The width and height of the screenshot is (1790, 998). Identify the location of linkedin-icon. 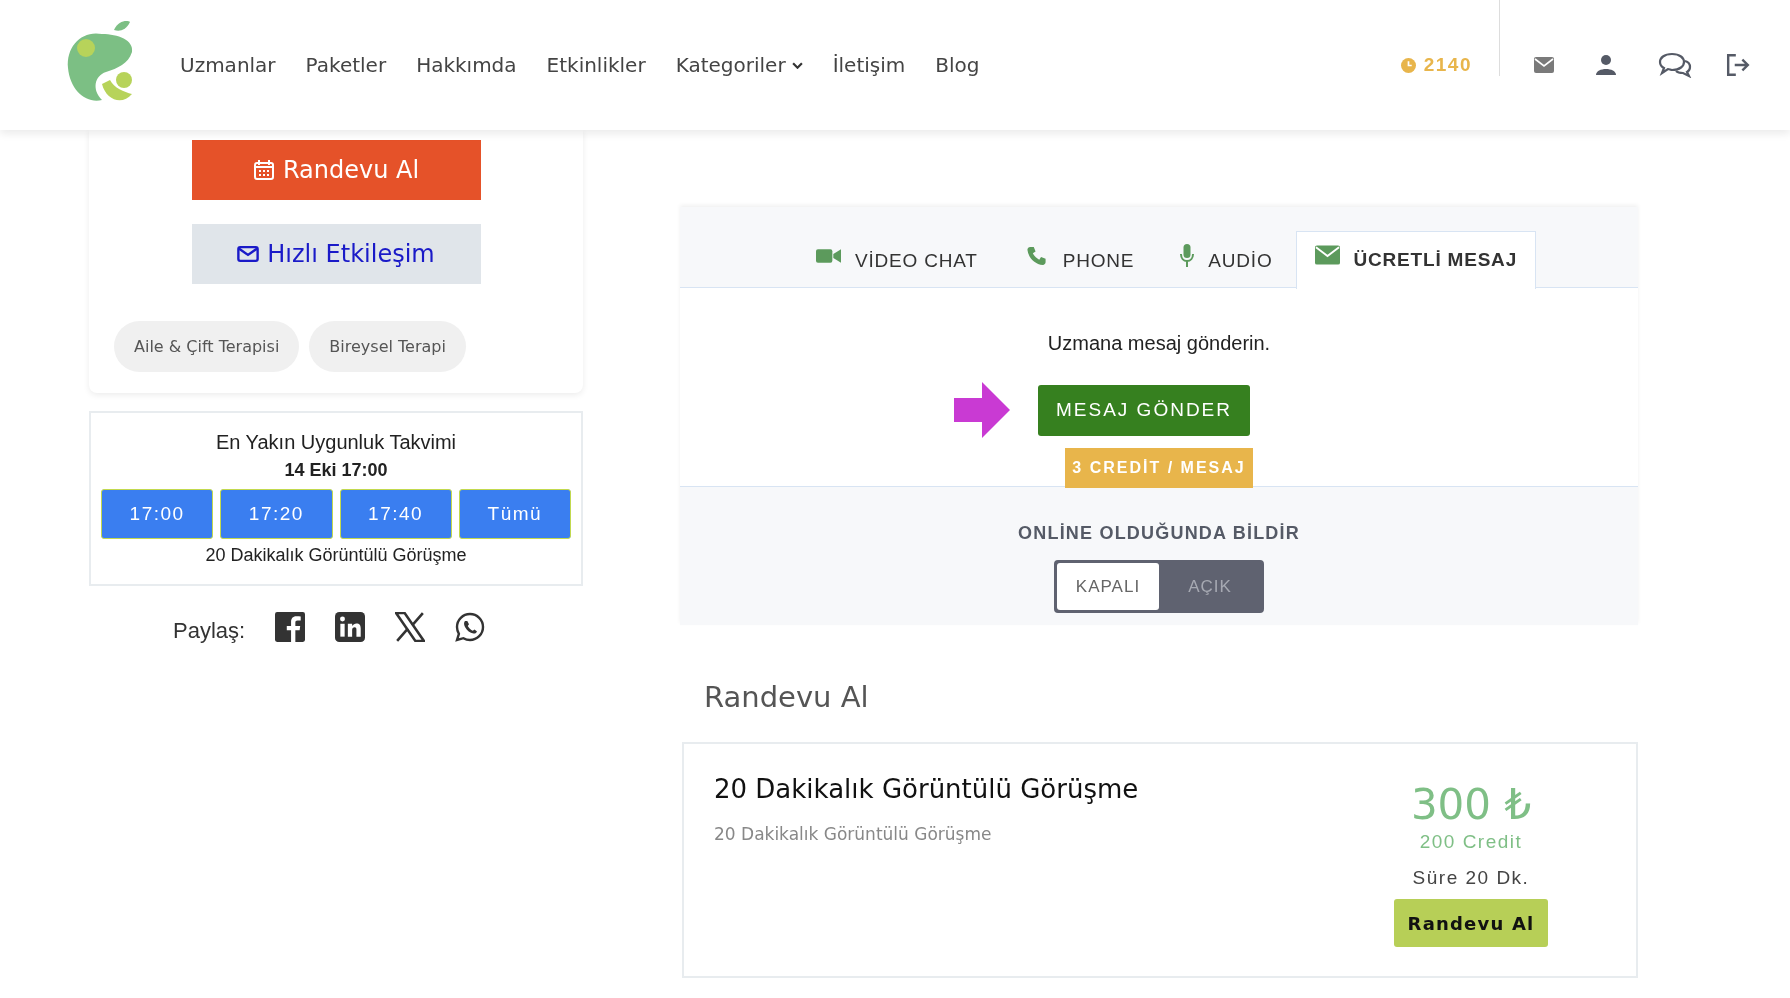
(350, 627).